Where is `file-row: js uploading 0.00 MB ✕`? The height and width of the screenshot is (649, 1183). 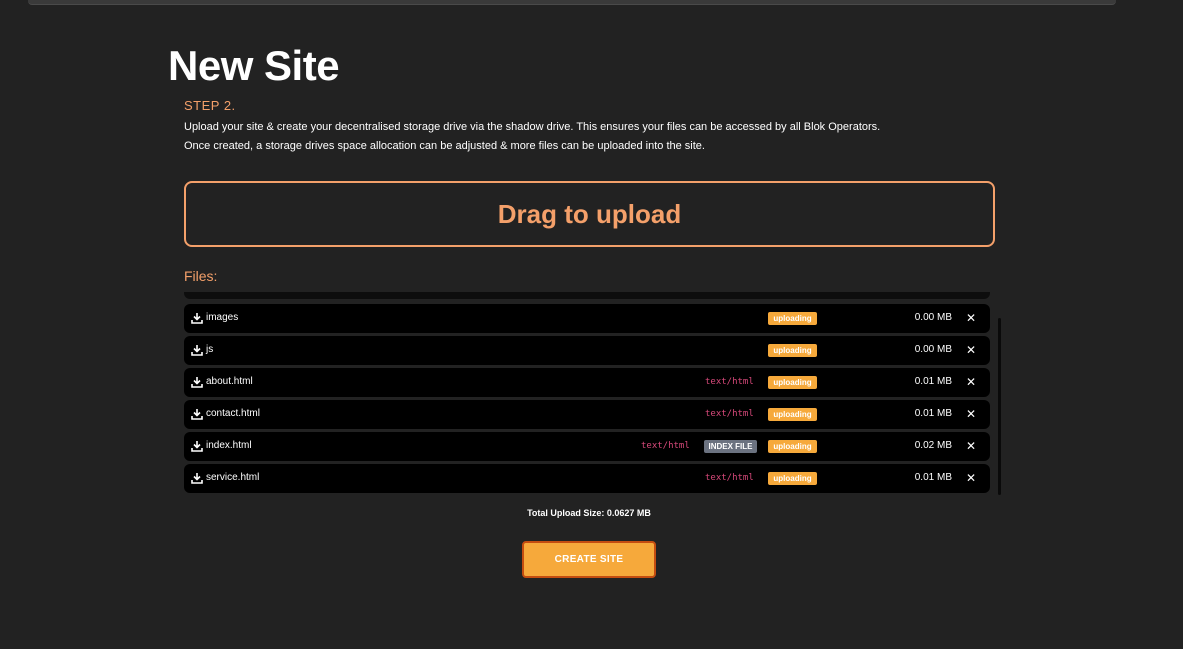
file-row: js uploading 0.00 MB ✕ is located at coordinates (587, 350).